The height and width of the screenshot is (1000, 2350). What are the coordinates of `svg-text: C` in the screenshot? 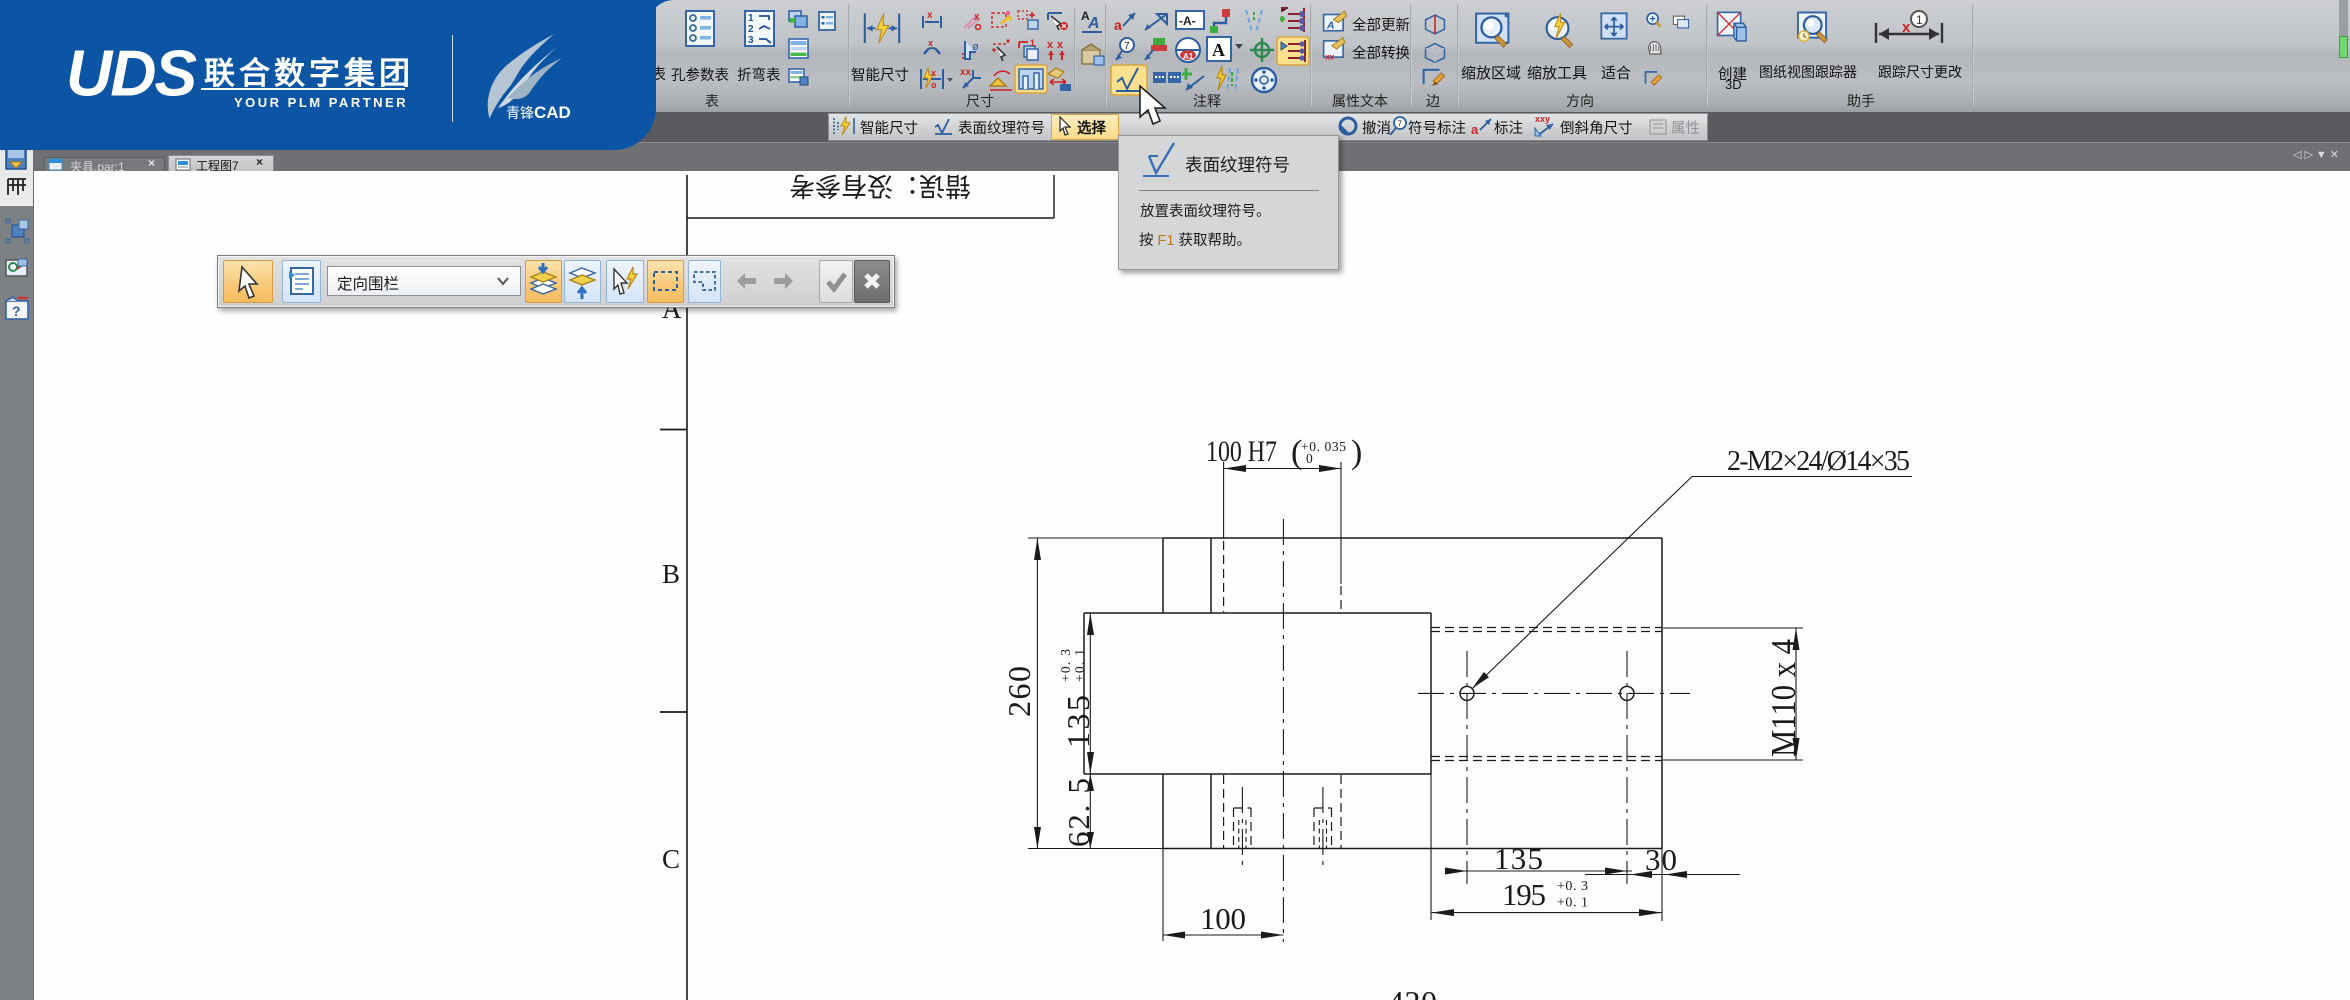 It's located at (671, 859).